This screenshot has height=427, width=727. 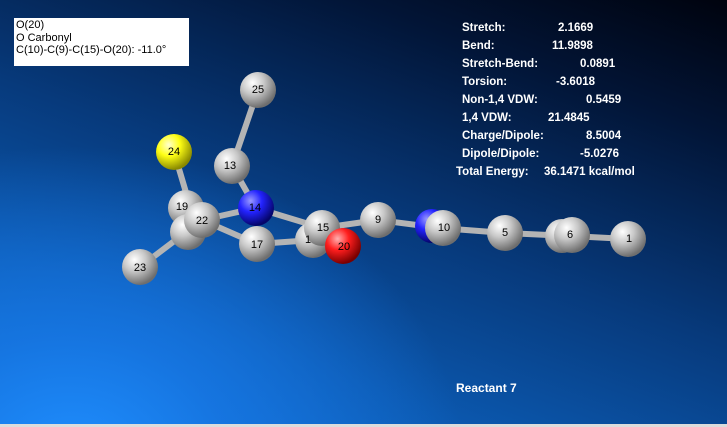 I want to click on atom-label-15: 15, so click(x=323, y=228).